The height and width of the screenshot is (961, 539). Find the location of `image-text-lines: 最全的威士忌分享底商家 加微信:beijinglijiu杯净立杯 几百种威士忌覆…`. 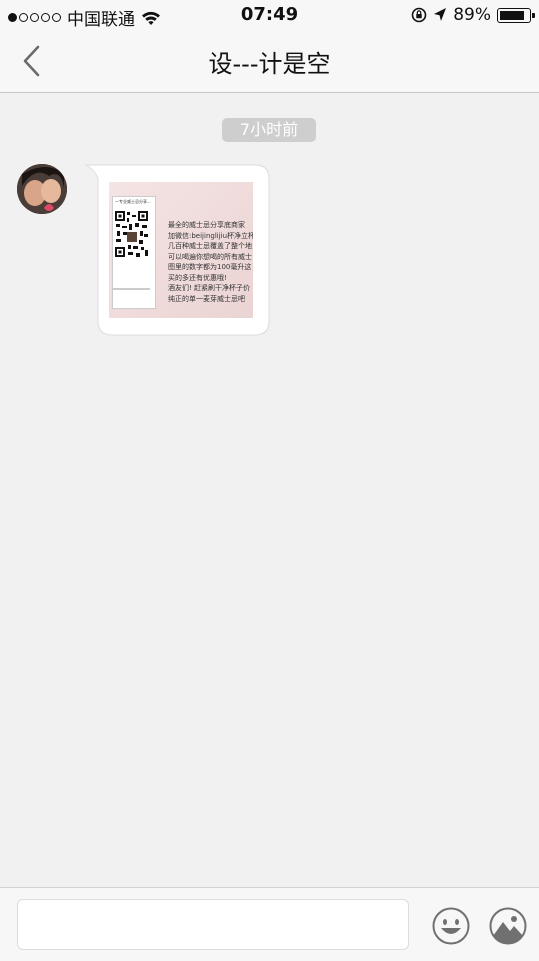

image-text-lines: 最全的威士忌分享底商家 加微信:beijinglijiu杯净立杯 几百种威士忌覆… is located at coordinates (210, 262).